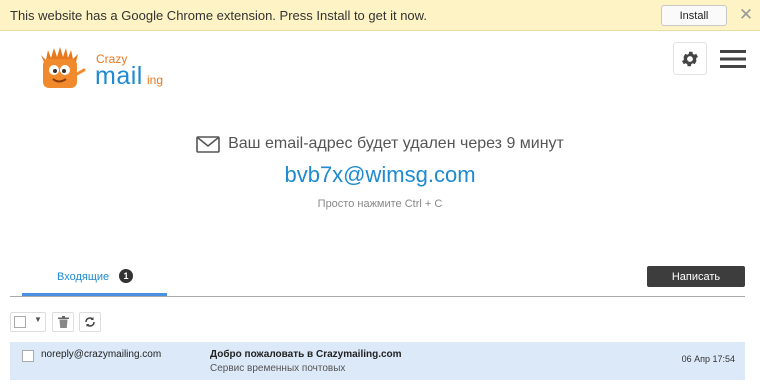 The width and height of the screenshot is (760, 390). I want to click on delete-button, so click(63, 322).